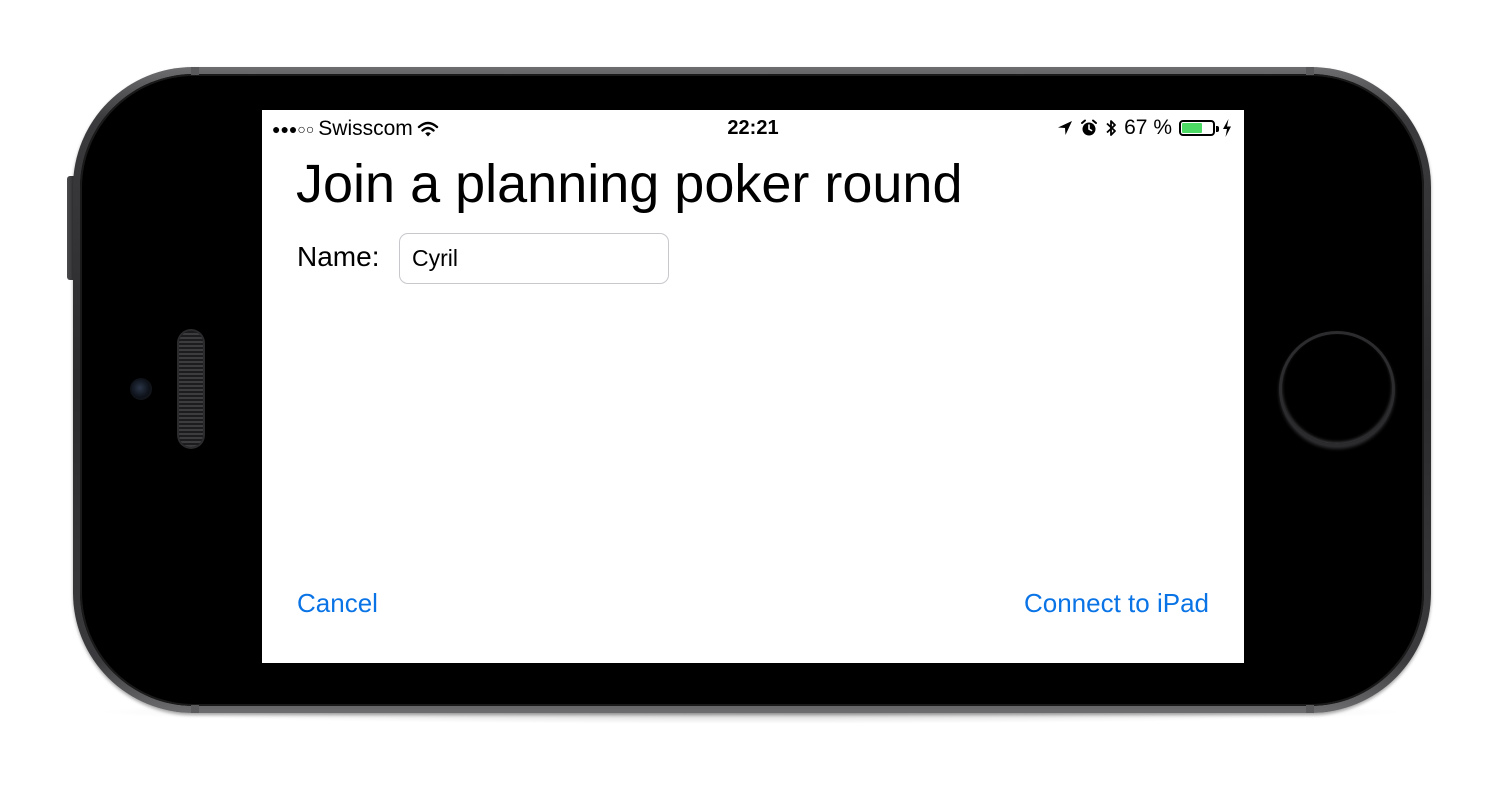 The width and height of the screenshot is (1500, 790). What do you see at coordinates (1337, 389) in the screenshot?
I see `home-button` at bounding box center [1337, 389].